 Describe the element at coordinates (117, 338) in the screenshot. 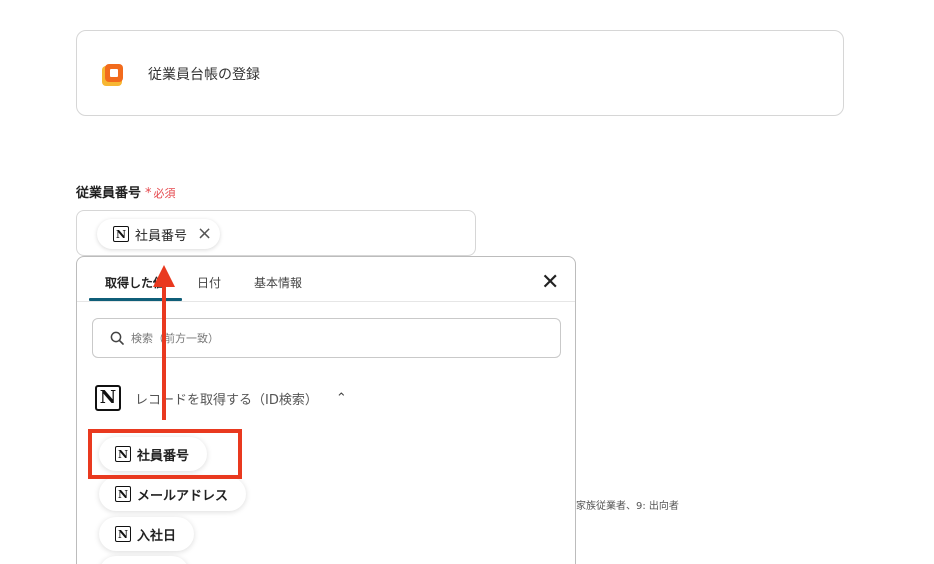

I see `search-icon` at that location.